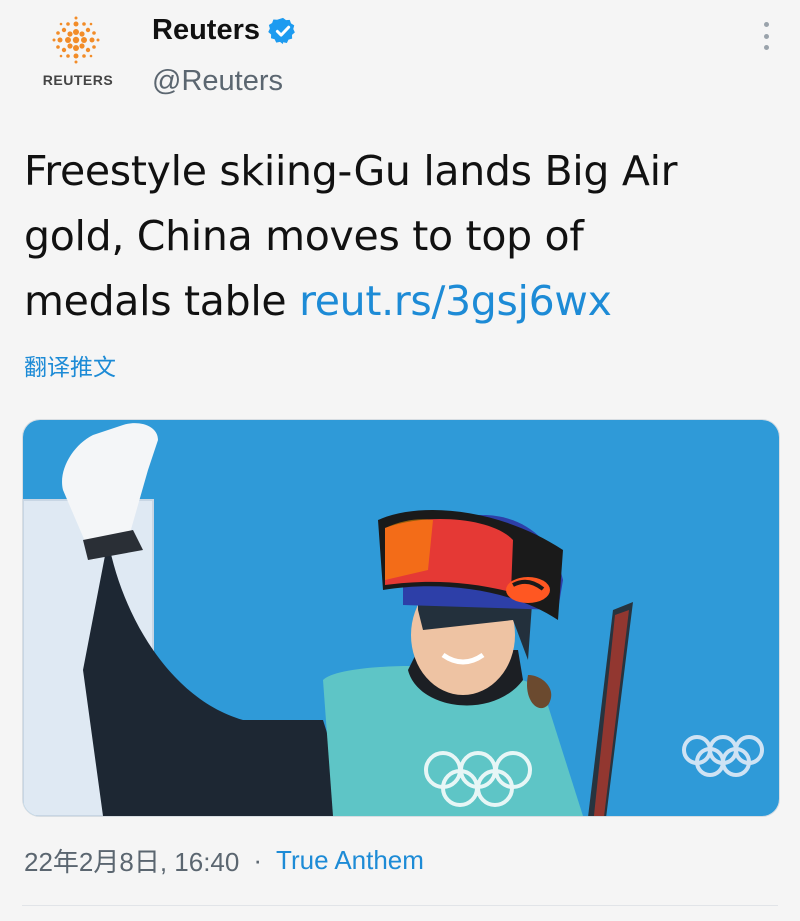 The image size is (800, 921). I want to click on logo-label: REUTERS, so click(78, 80).